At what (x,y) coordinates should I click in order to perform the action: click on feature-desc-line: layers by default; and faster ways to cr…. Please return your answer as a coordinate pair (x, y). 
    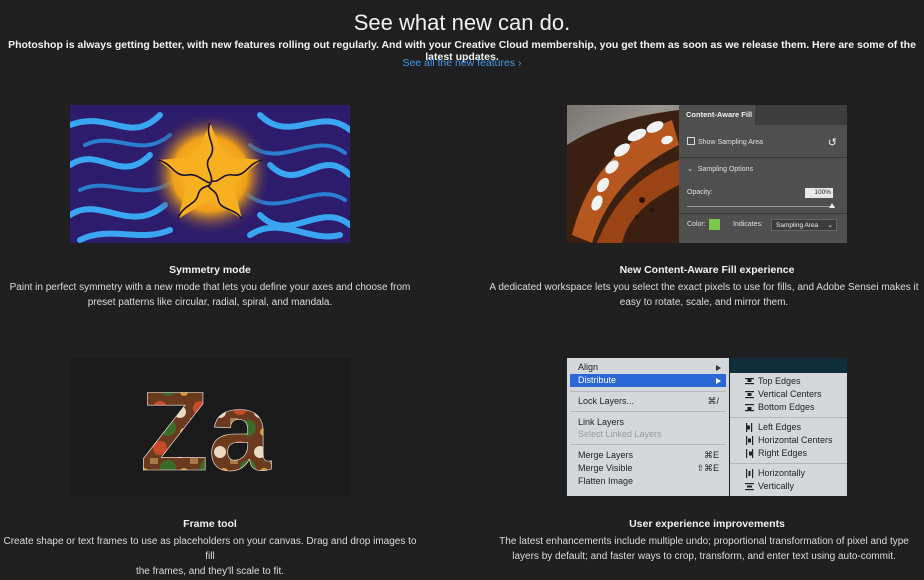
    Looking at the image, I should click on (704, 556).